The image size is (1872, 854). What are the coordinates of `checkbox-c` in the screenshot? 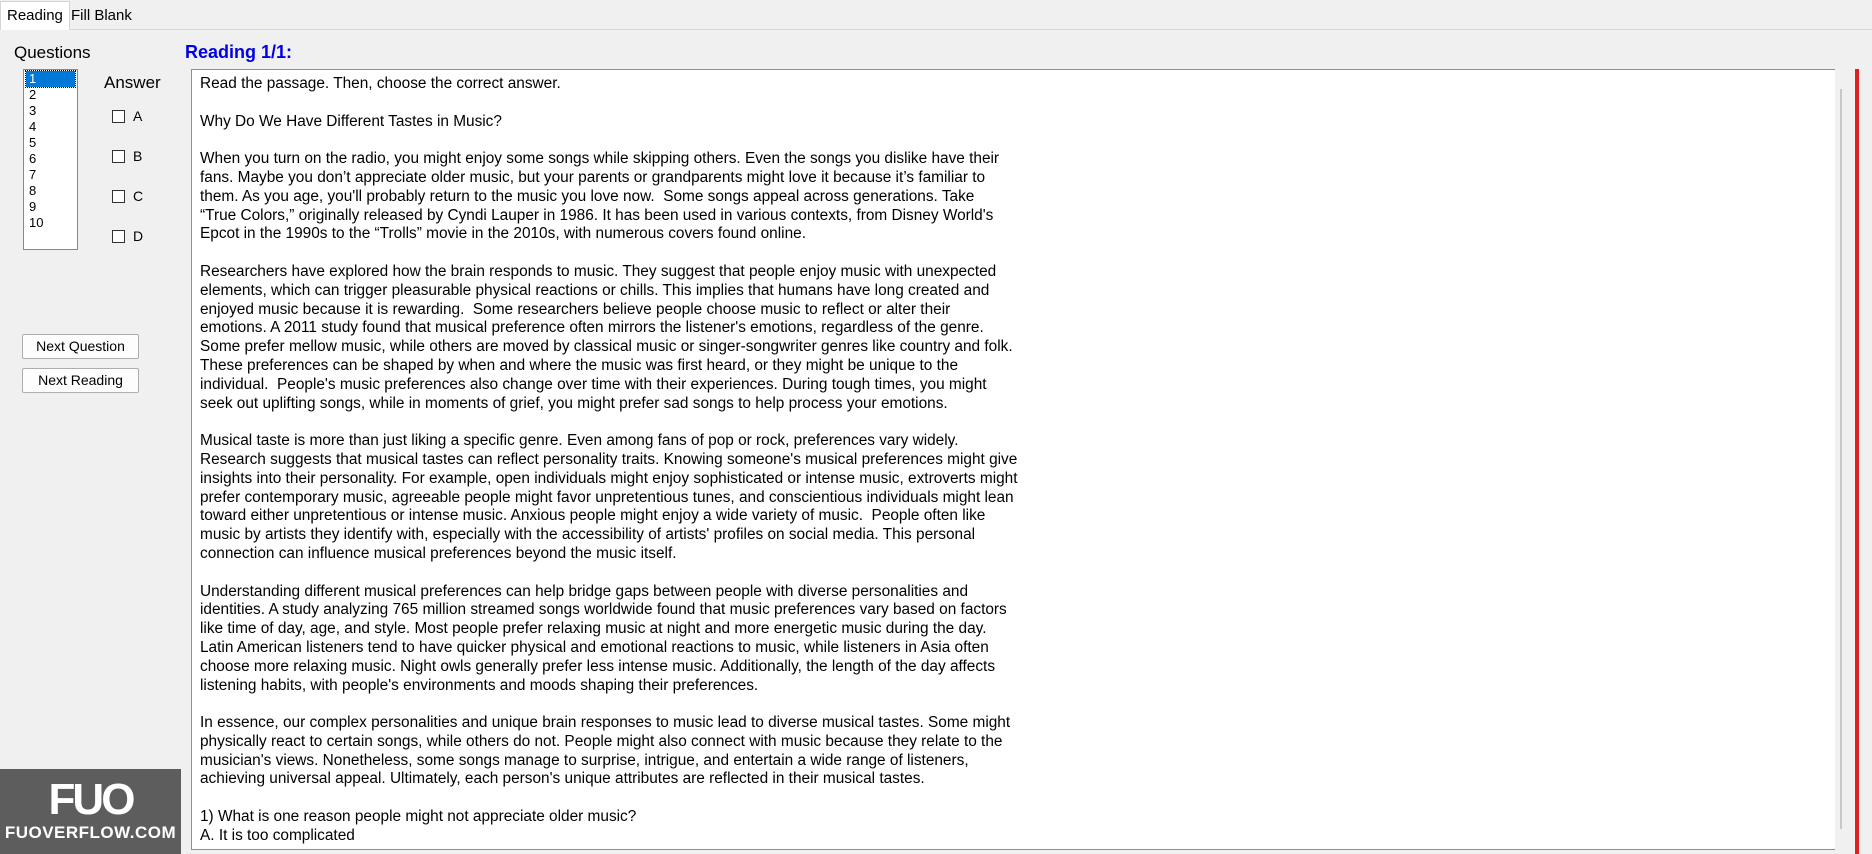 It's located at (118, 196).